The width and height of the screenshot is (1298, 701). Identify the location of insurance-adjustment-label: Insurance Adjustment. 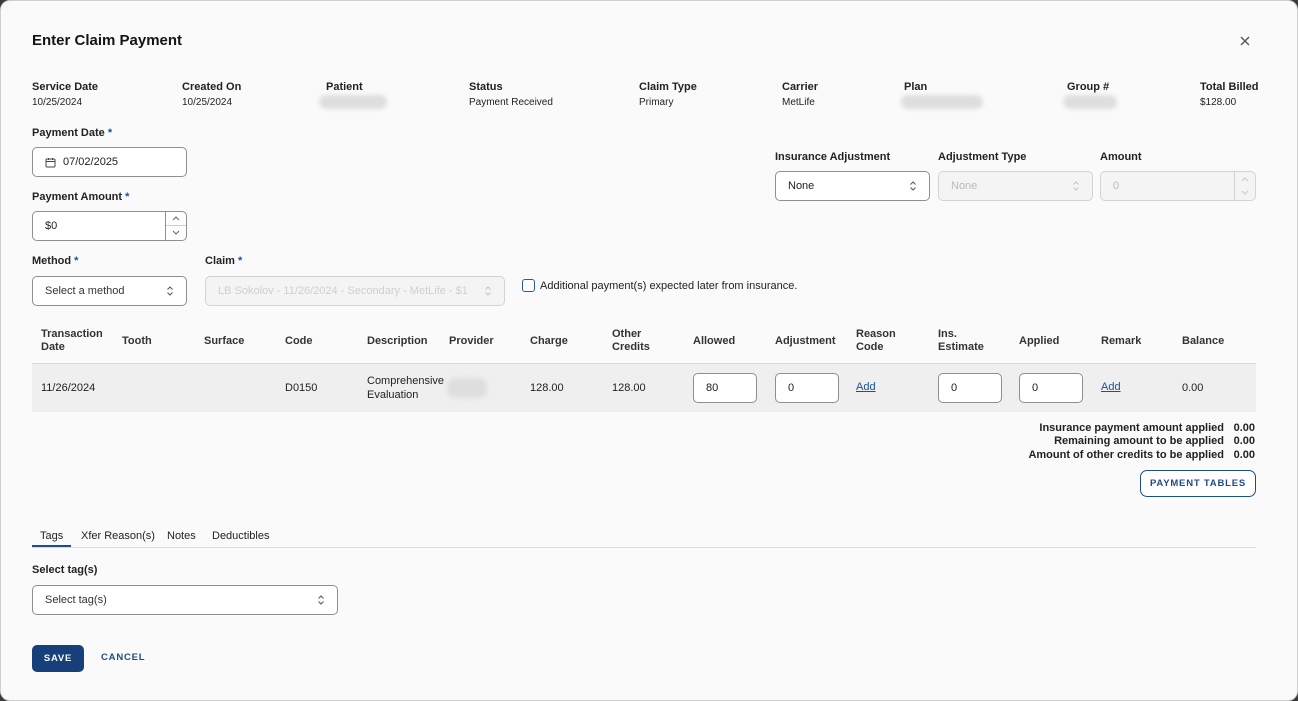
(833, 157).